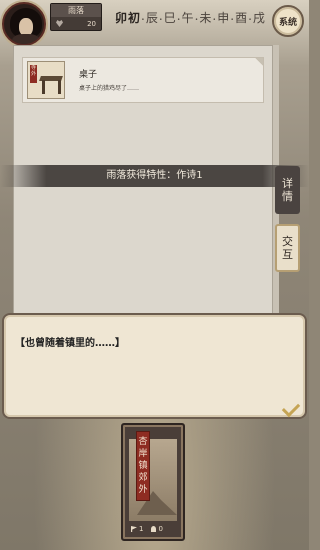 This screenshot has height=550, width=320. Describe the element at coordinates (287, 254) in the screenshot. I see `tab-interact-char: 互` at that location.